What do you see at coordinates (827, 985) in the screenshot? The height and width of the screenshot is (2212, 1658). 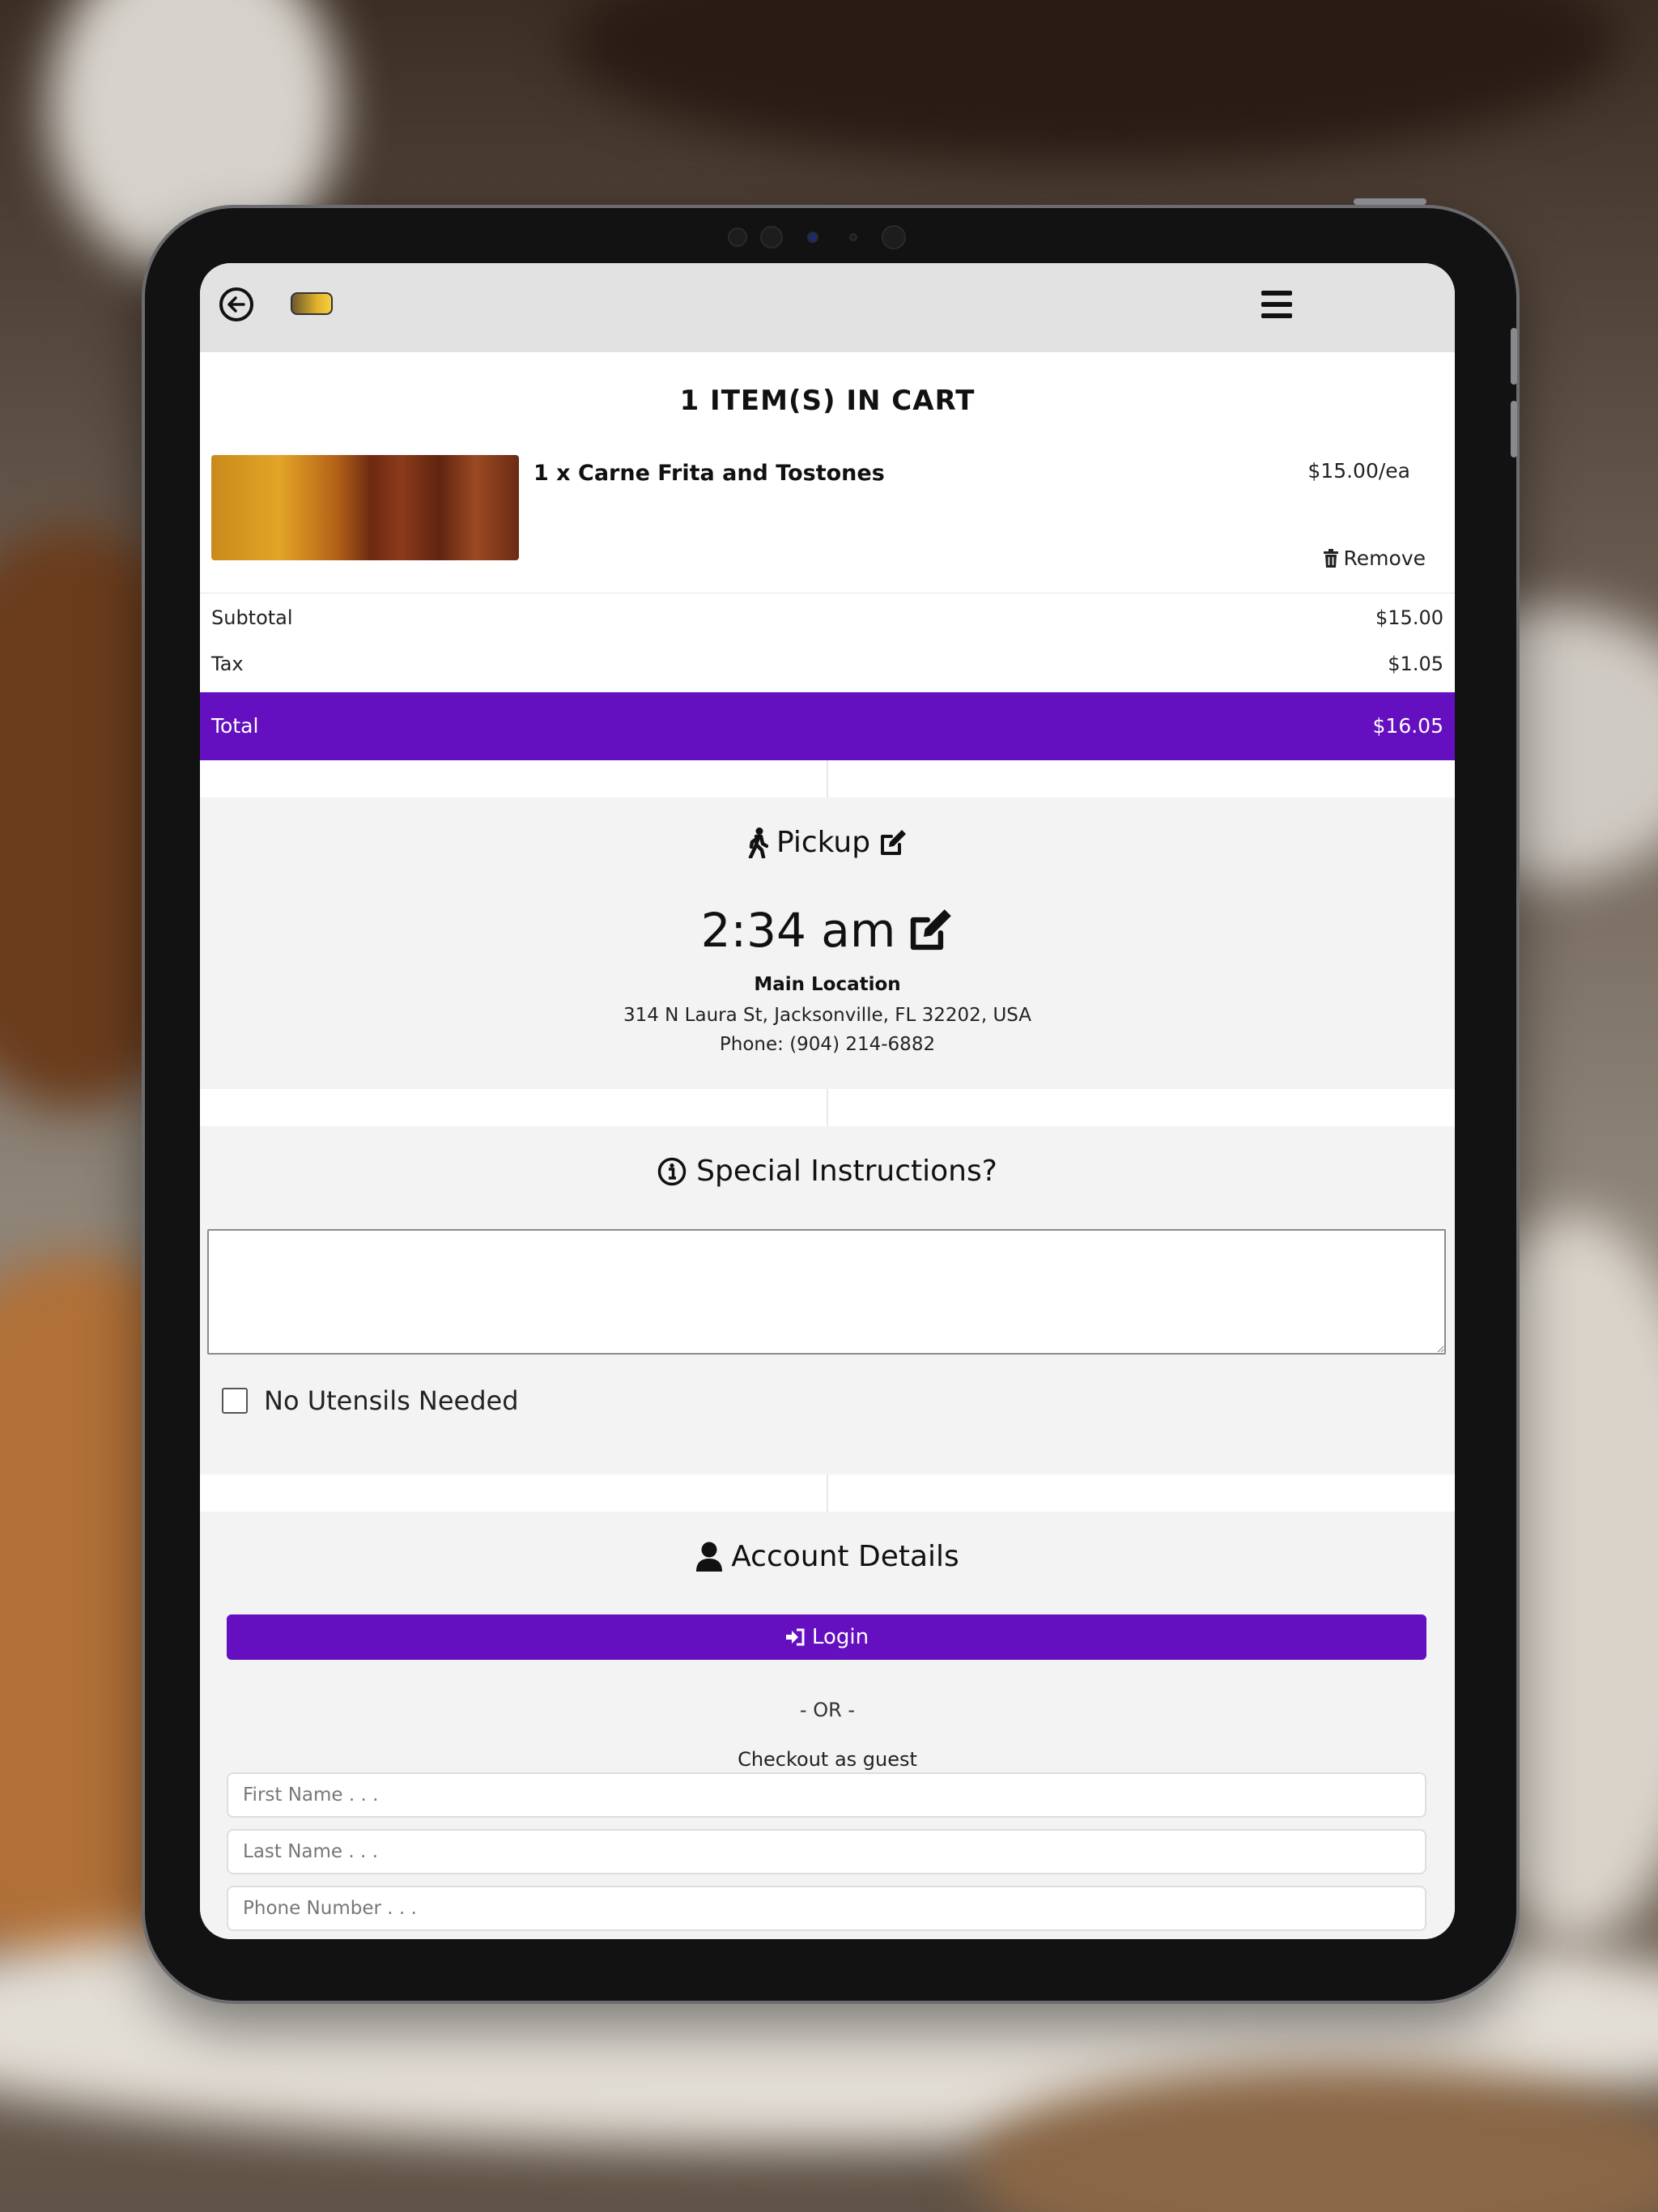 I see `location-name: Main Location` at bounding box center [827, 985].